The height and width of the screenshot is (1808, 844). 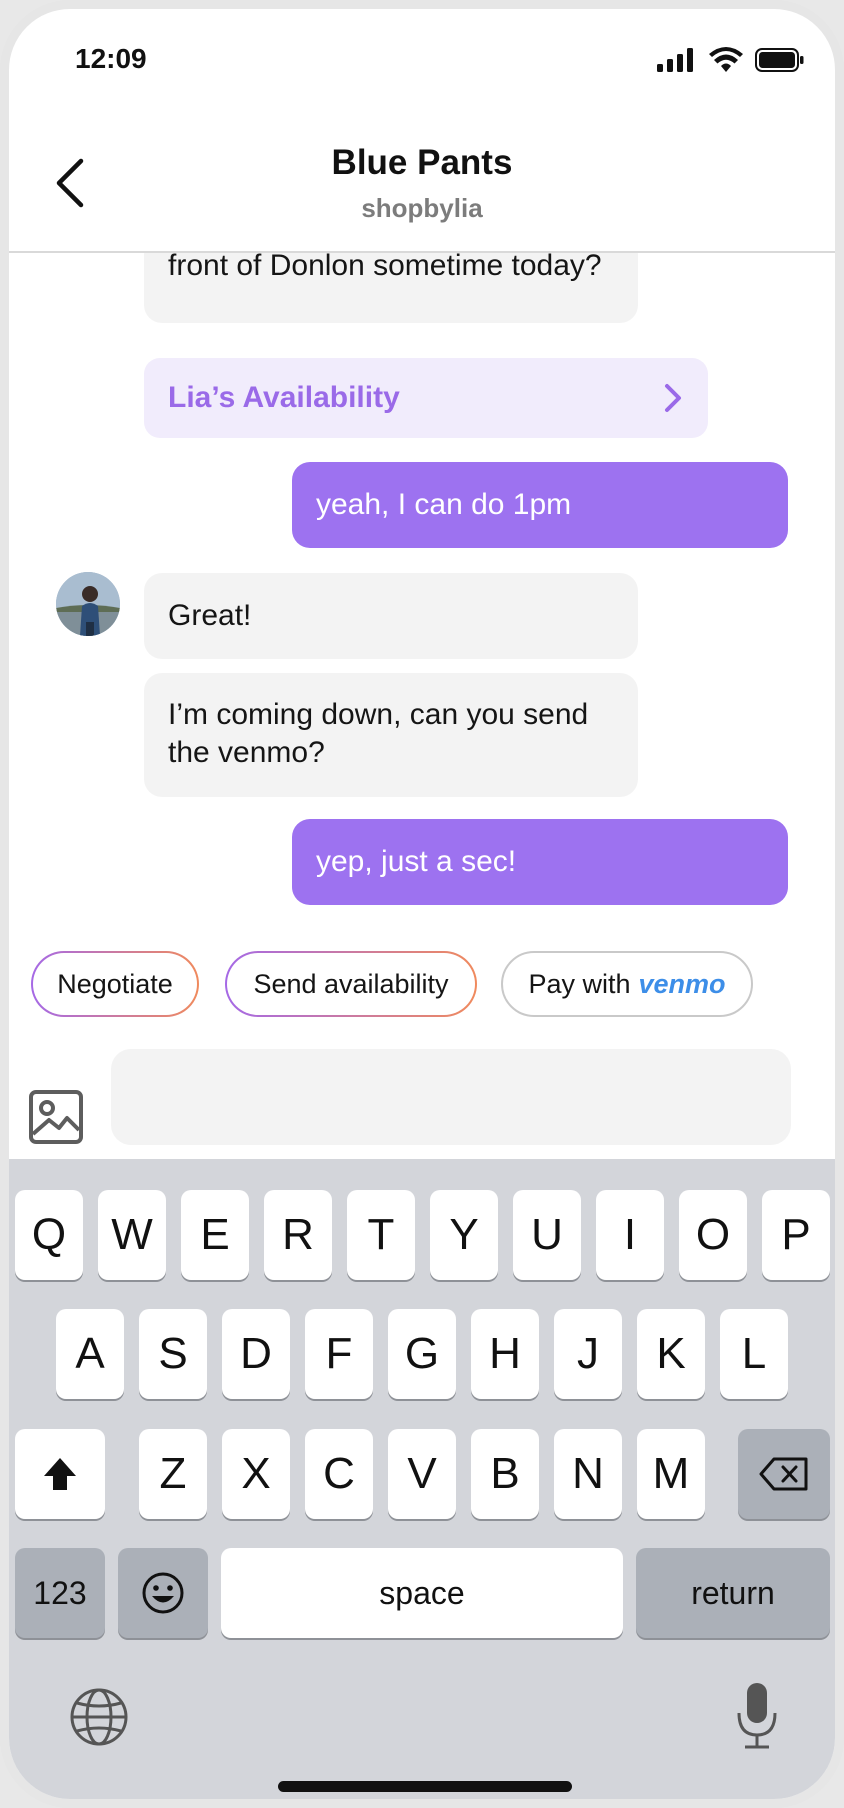 I want to click on key-c: C, so click(x=339, y=1474).